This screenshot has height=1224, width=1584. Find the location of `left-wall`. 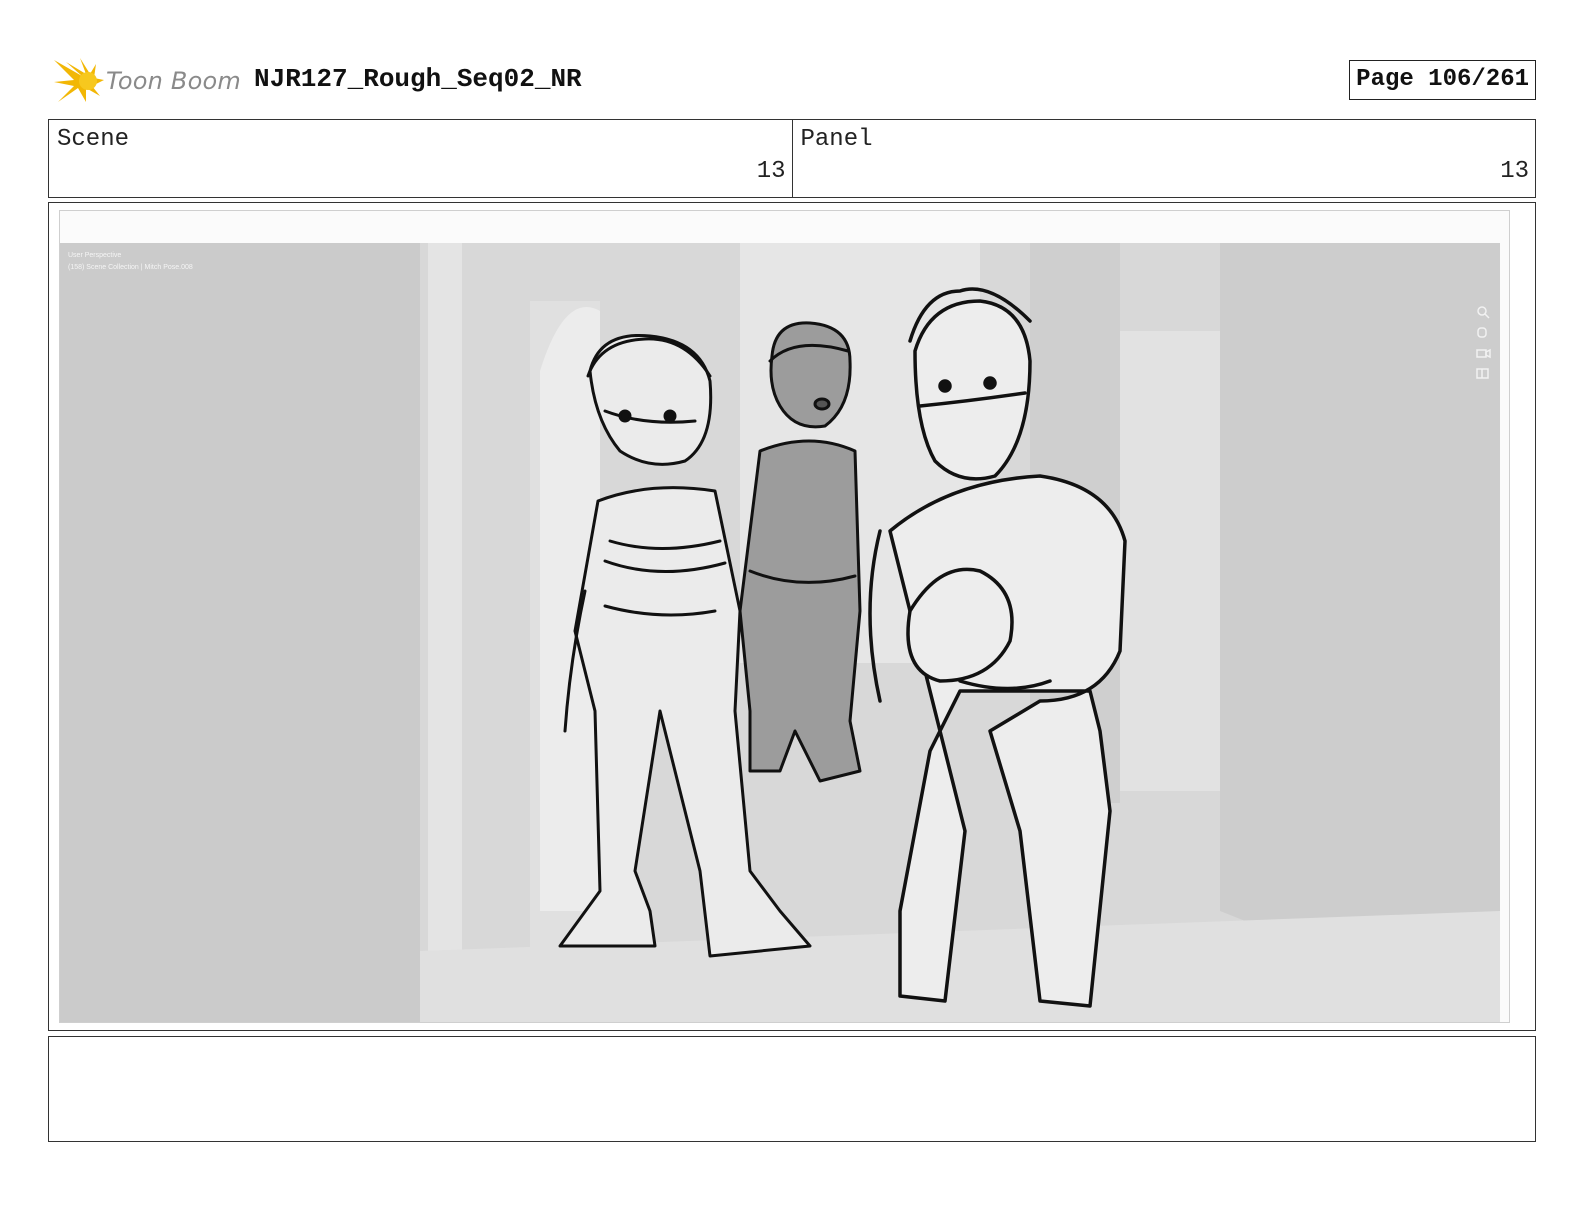

left-wall is located at coordinates (240, 632).